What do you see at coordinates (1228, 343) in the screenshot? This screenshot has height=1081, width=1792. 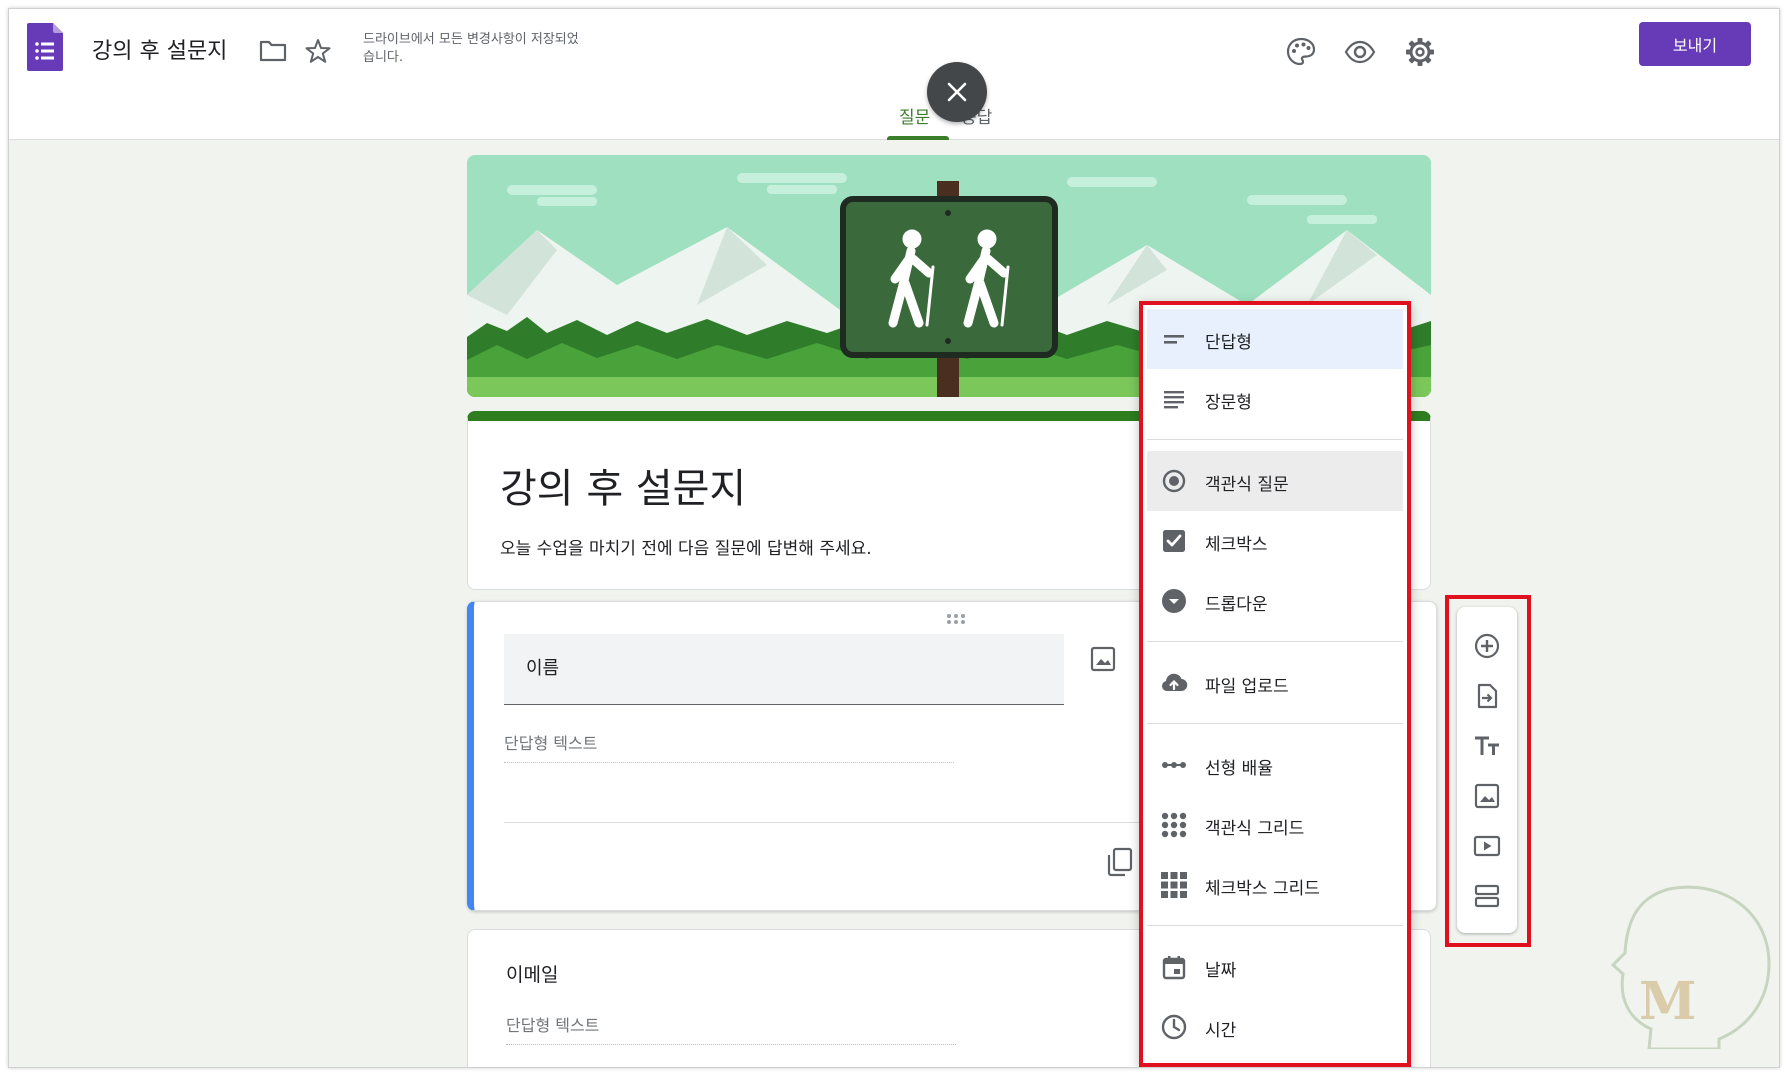 I see `menu-item-label: 단답형` at bounding box center [1228, 343].